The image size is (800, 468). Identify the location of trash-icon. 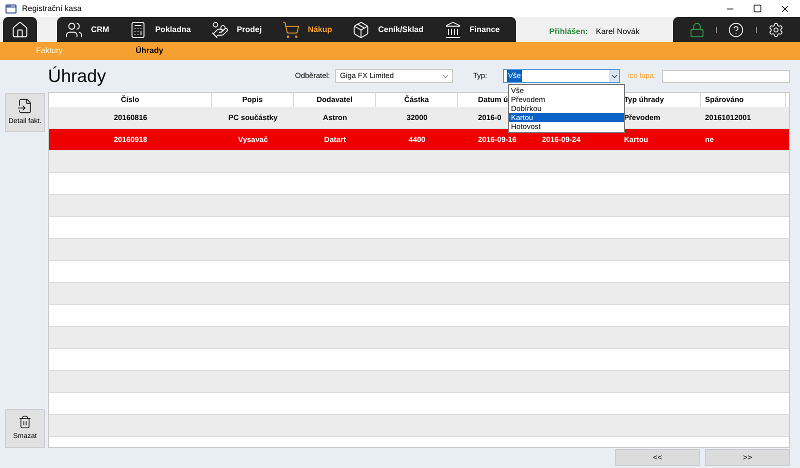
(25, 421).